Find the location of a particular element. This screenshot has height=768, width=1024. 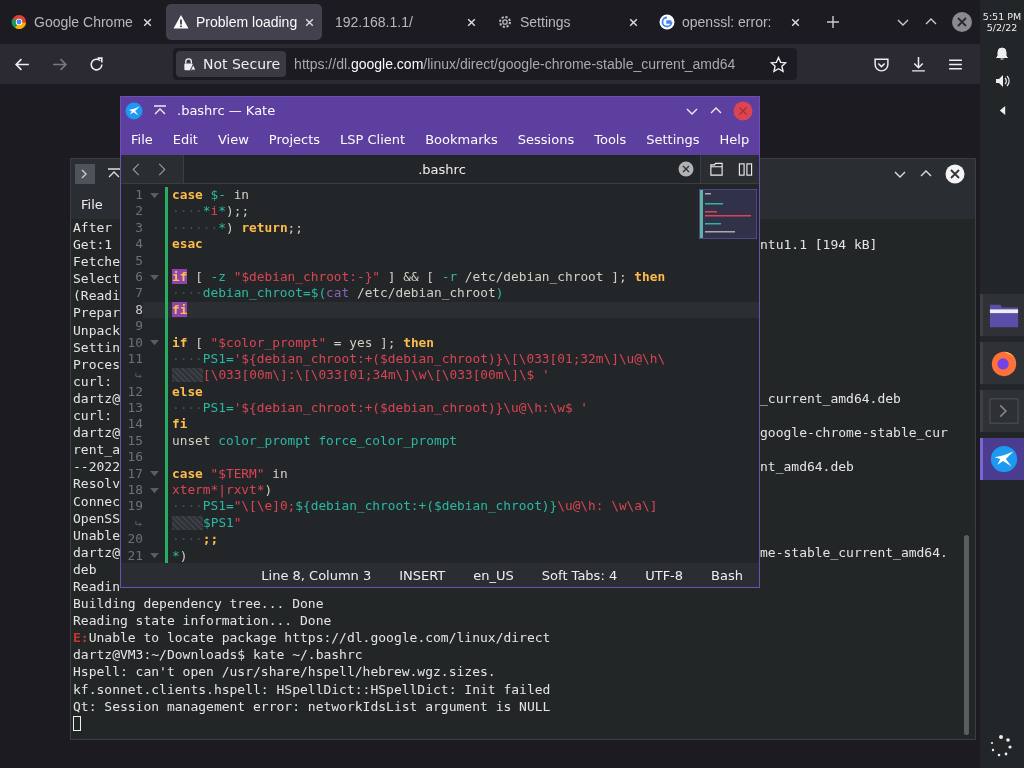

forward-icon is located at coordinates (162, 169).